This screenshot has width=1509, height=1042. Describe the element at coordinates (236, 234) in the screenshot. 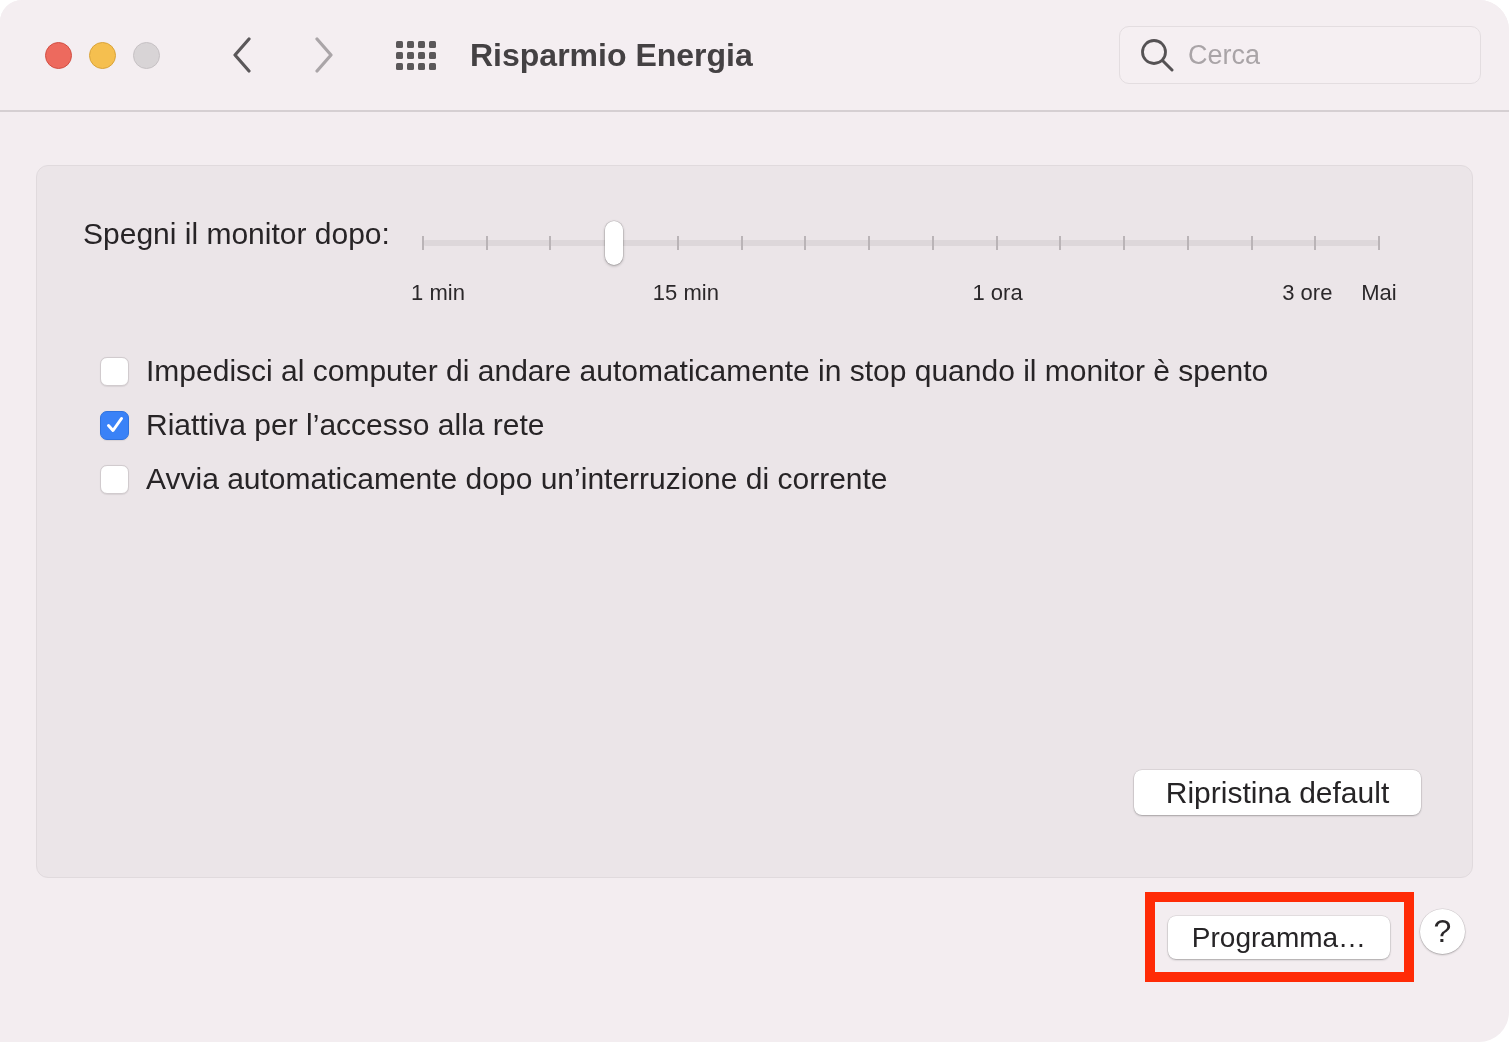

I see `slider-label: Spegni il monitor dopo:` at that location.